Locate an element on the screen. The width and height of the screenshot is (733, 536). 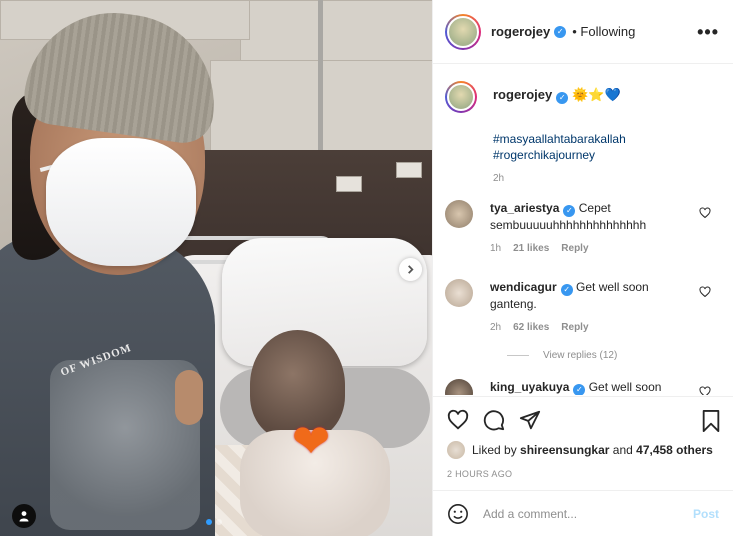
follow-status: • Following is located at coordinates (603, 31).